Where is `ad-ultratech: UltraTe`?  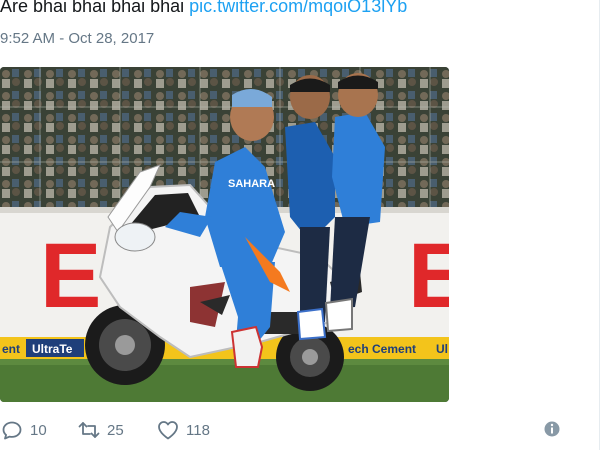
ad-ultratech: UltraTe is located at coordinates (52, 349).